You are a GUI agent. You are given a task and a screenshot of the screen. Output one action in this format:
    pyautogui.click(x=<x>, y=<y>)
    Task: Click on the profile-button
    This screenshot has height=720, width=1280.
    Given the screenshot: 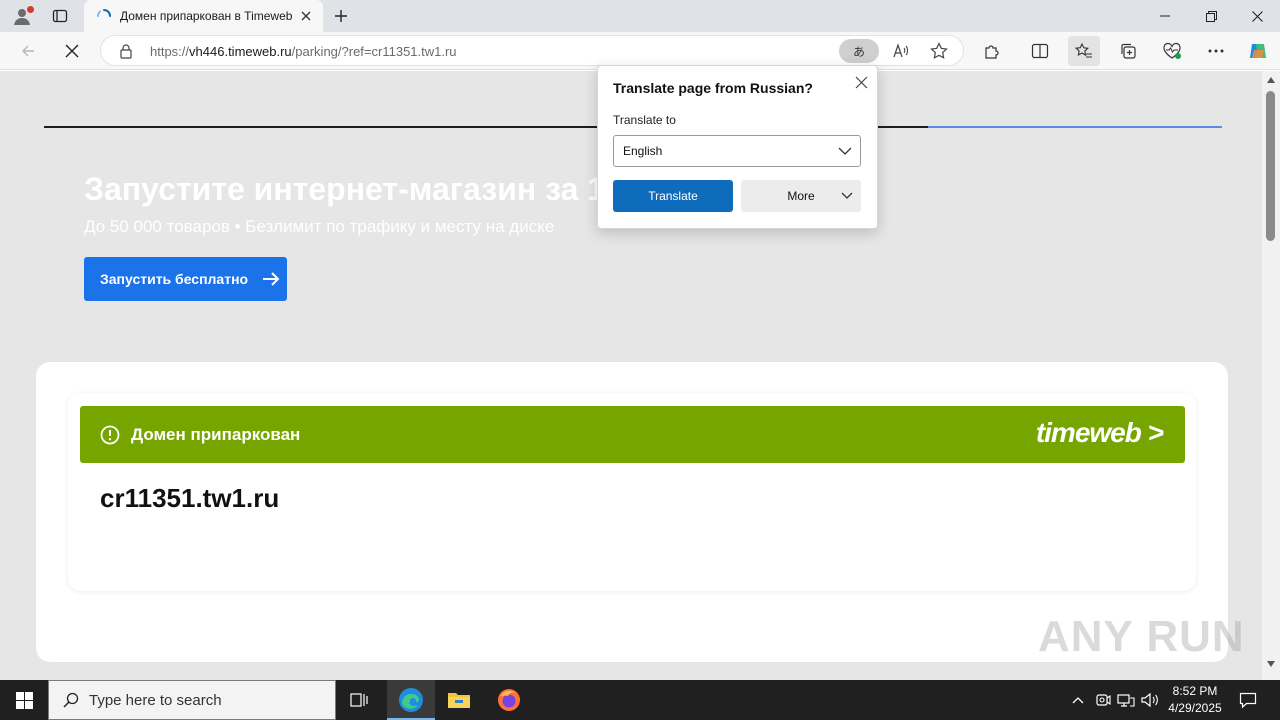 What is the action you would take?
    pyautogui.click(x=22, y=16)
    